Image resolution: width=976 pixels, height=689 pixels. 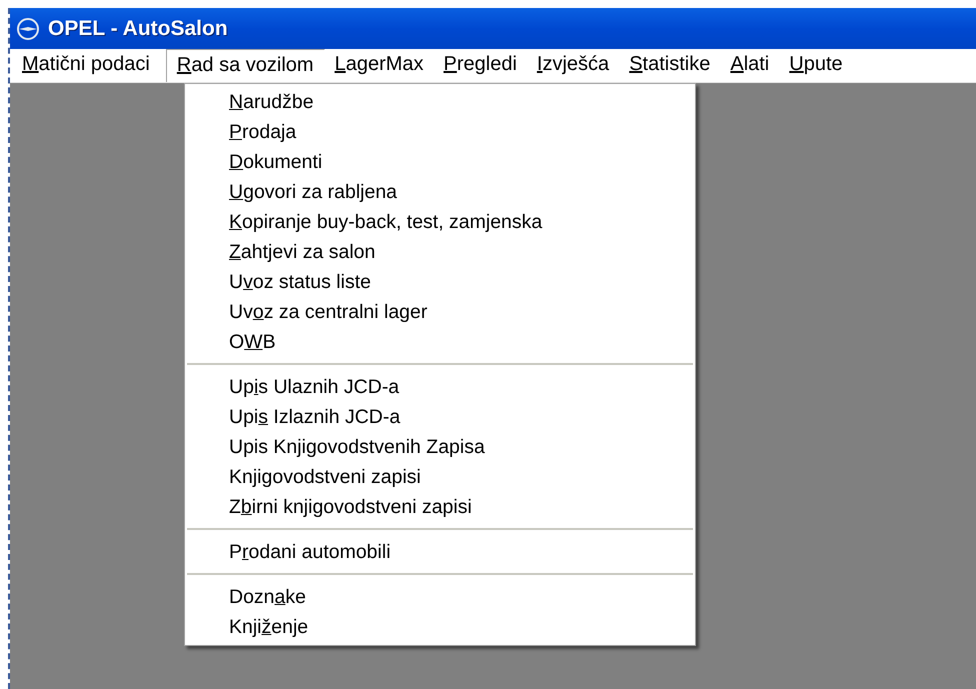 I want to click on menu-item: Upute, so click(x=816, y=65).